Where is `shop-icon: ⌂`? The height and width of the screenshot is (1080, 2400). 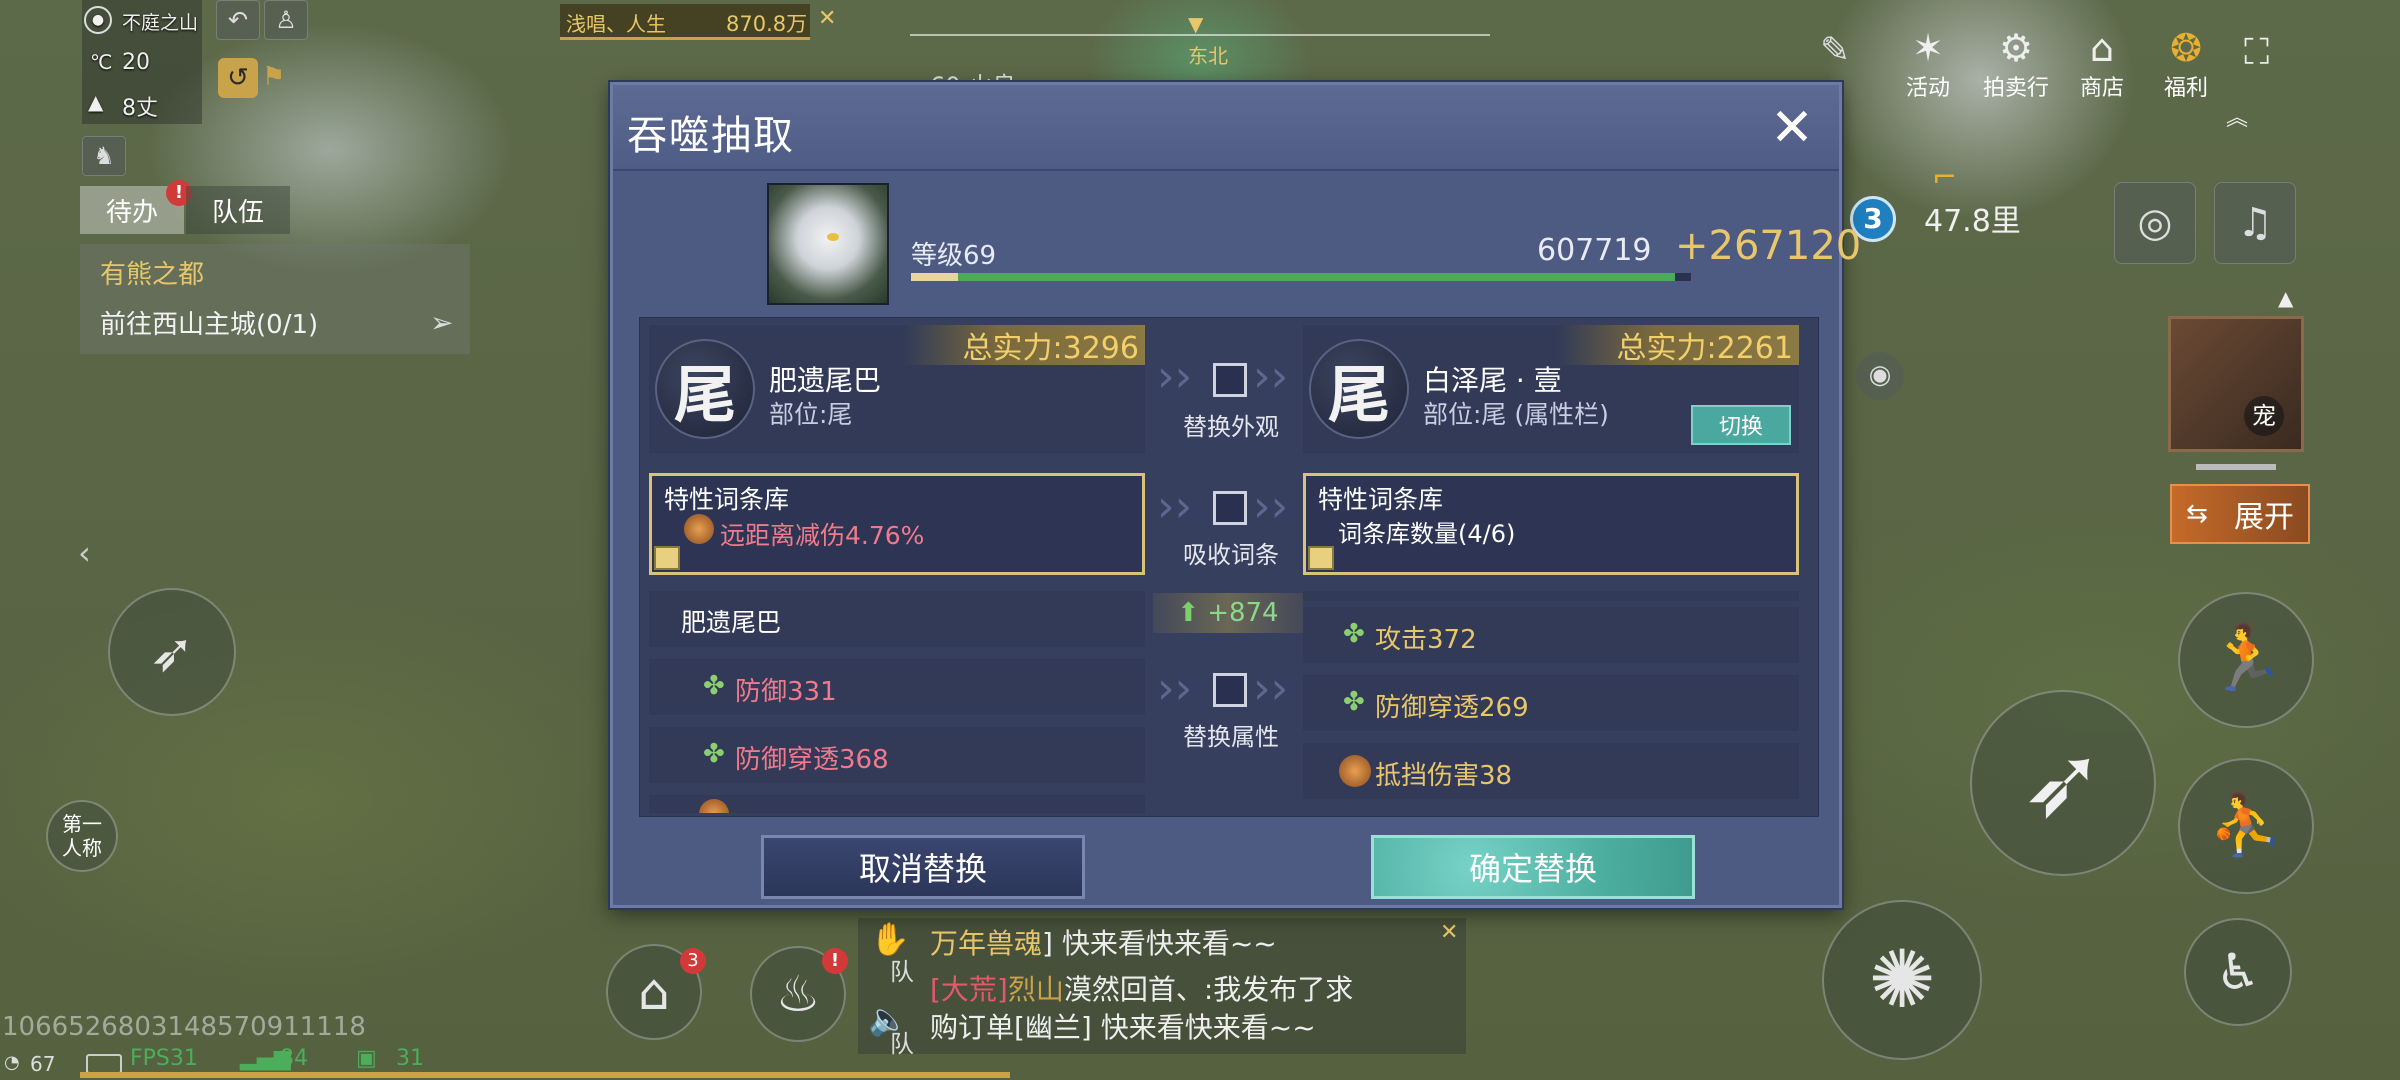
shop-icon: ⌂ is located at coordinates (2102, 48).